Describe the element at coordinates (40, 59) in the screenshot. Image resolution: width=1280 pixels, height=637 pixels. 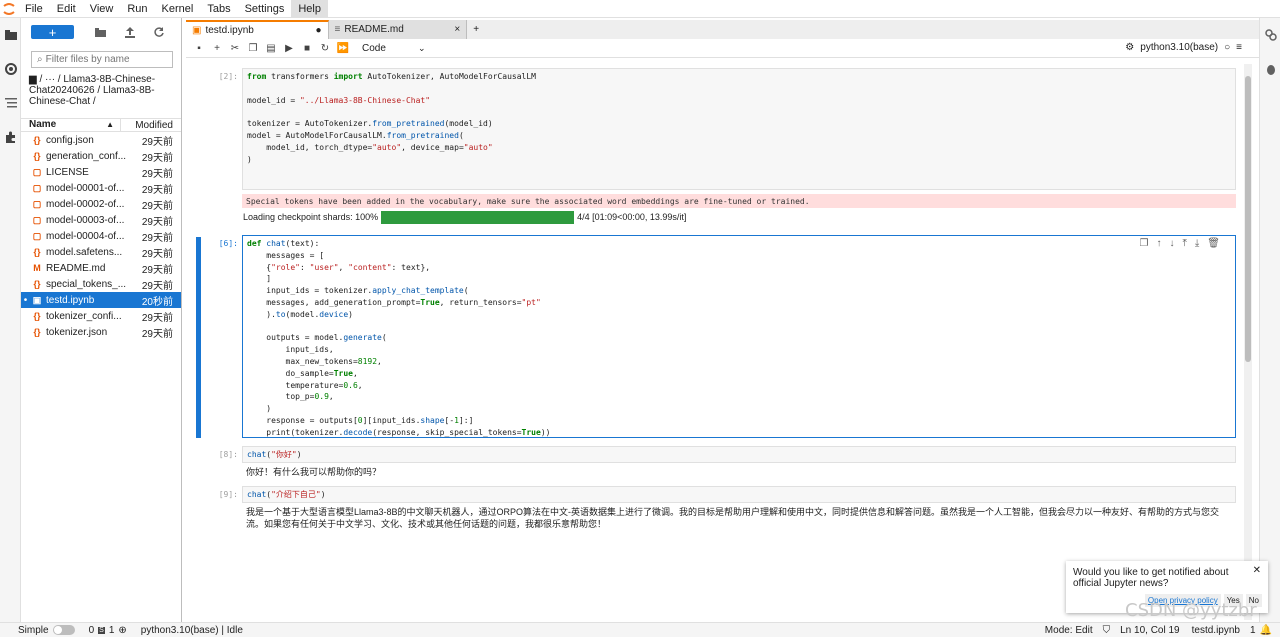
I see `search-icon: ⌕` at that location.